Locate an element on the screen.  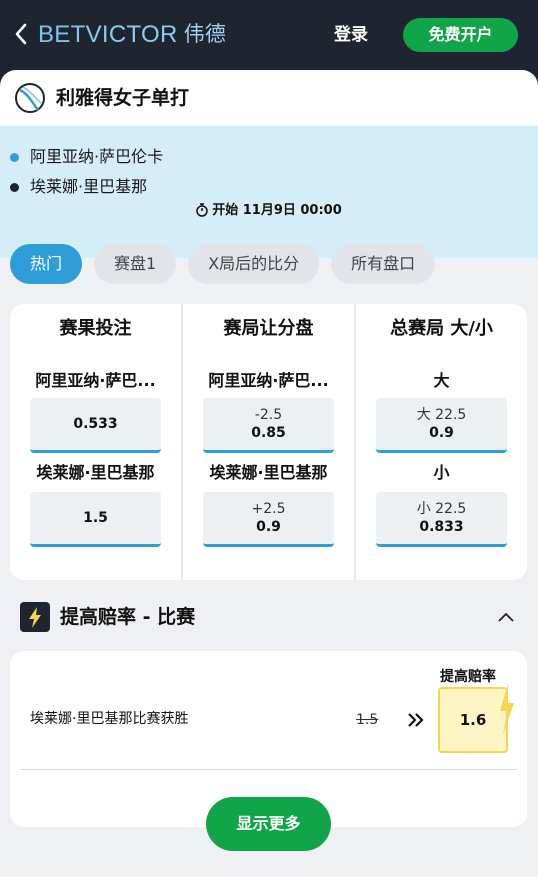
odds-line: 大 22.5 is located at coordinates (441, 415).